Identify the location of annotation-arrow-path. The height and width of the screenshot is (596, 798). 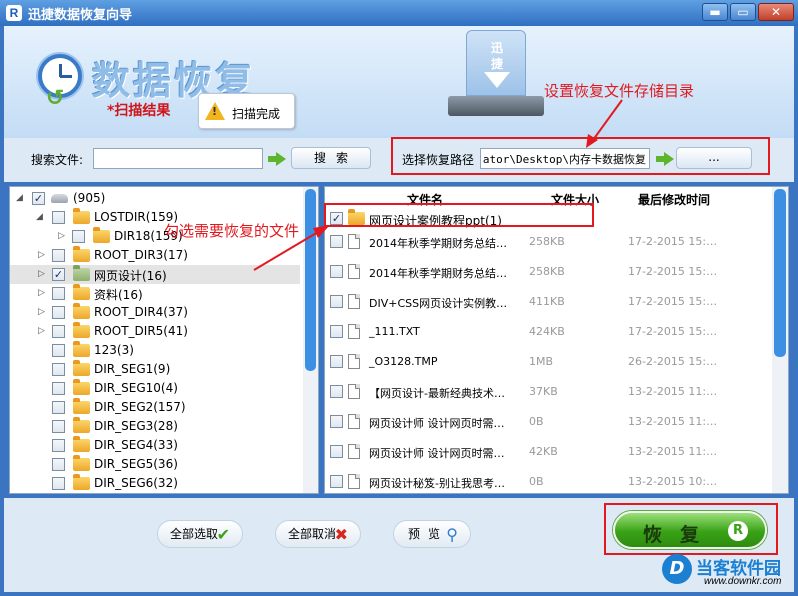
(607, 120).